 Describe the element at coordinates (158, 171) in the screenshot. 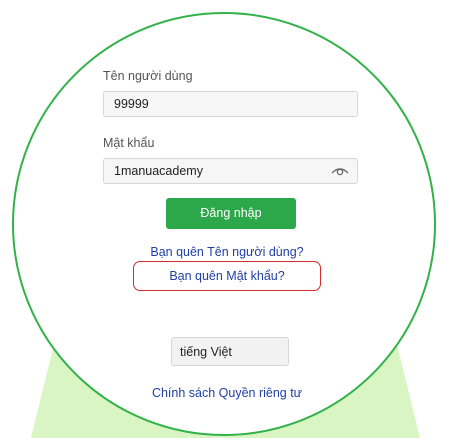

I see `password-value: 1manuacademy` at that location.